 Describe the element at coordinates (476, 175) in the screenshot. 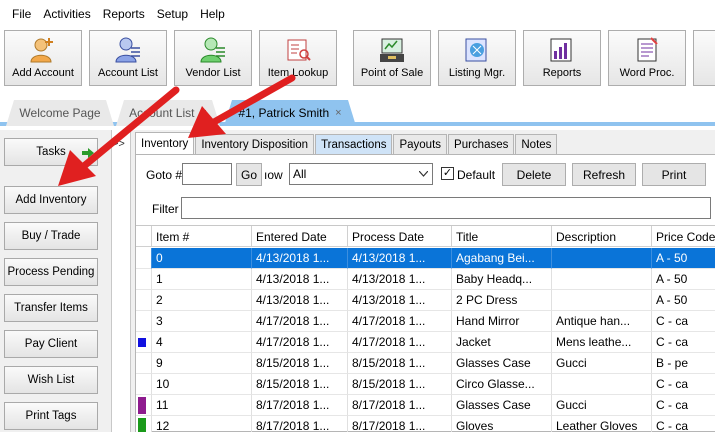

I see `default-label: Default` at that location.